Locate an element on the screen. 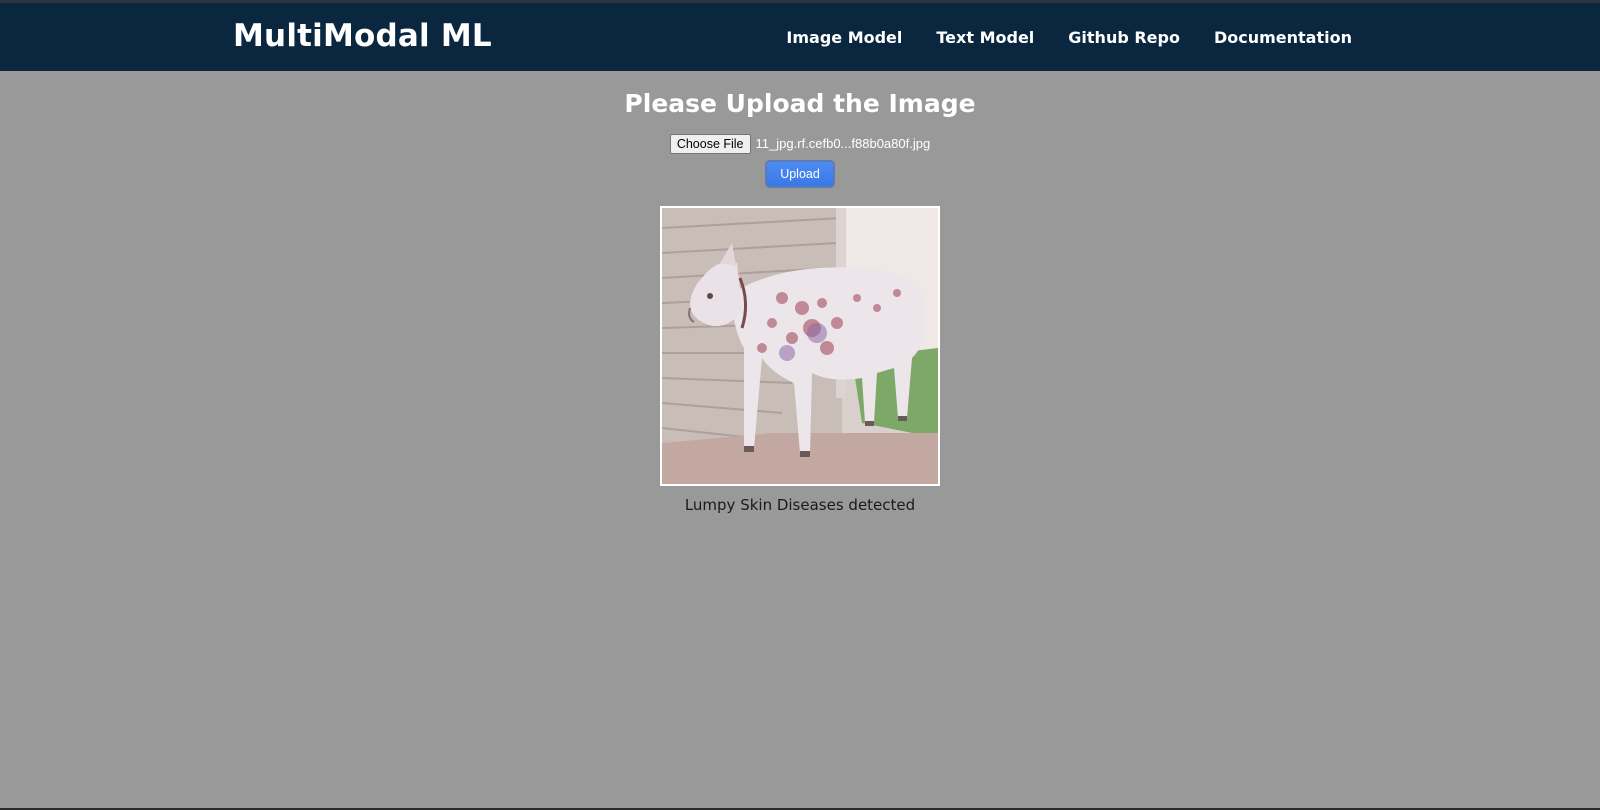 This screenshot has height=810, width=1600. selected-file-name: 11_jpg.rf.cefb0...f88b0a80f.jpg is located at coordinates (843, 143).